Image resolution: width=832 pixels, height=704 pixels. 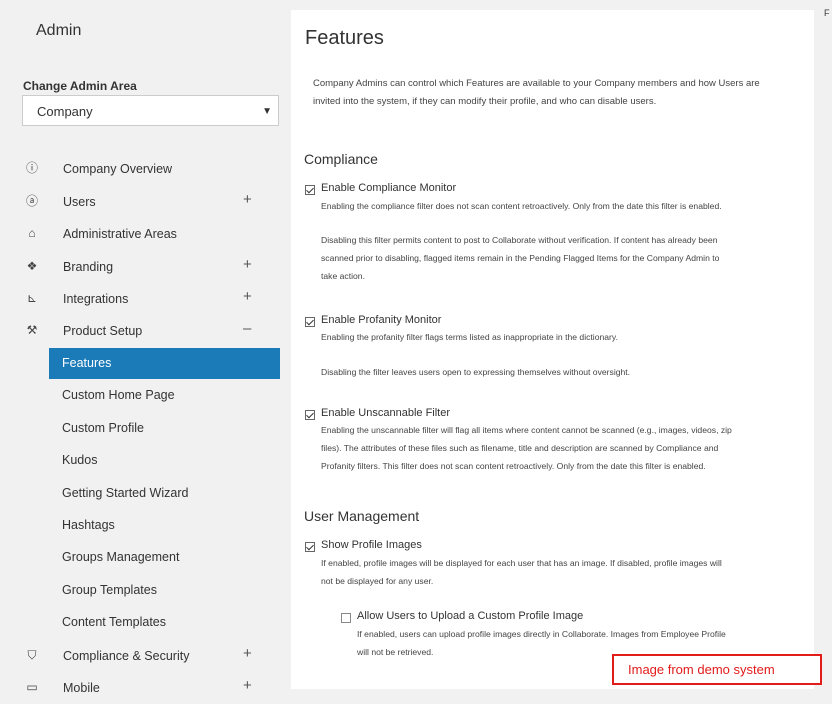 I want to click on integration-icon: ⊾, so click(x=32, y=298).